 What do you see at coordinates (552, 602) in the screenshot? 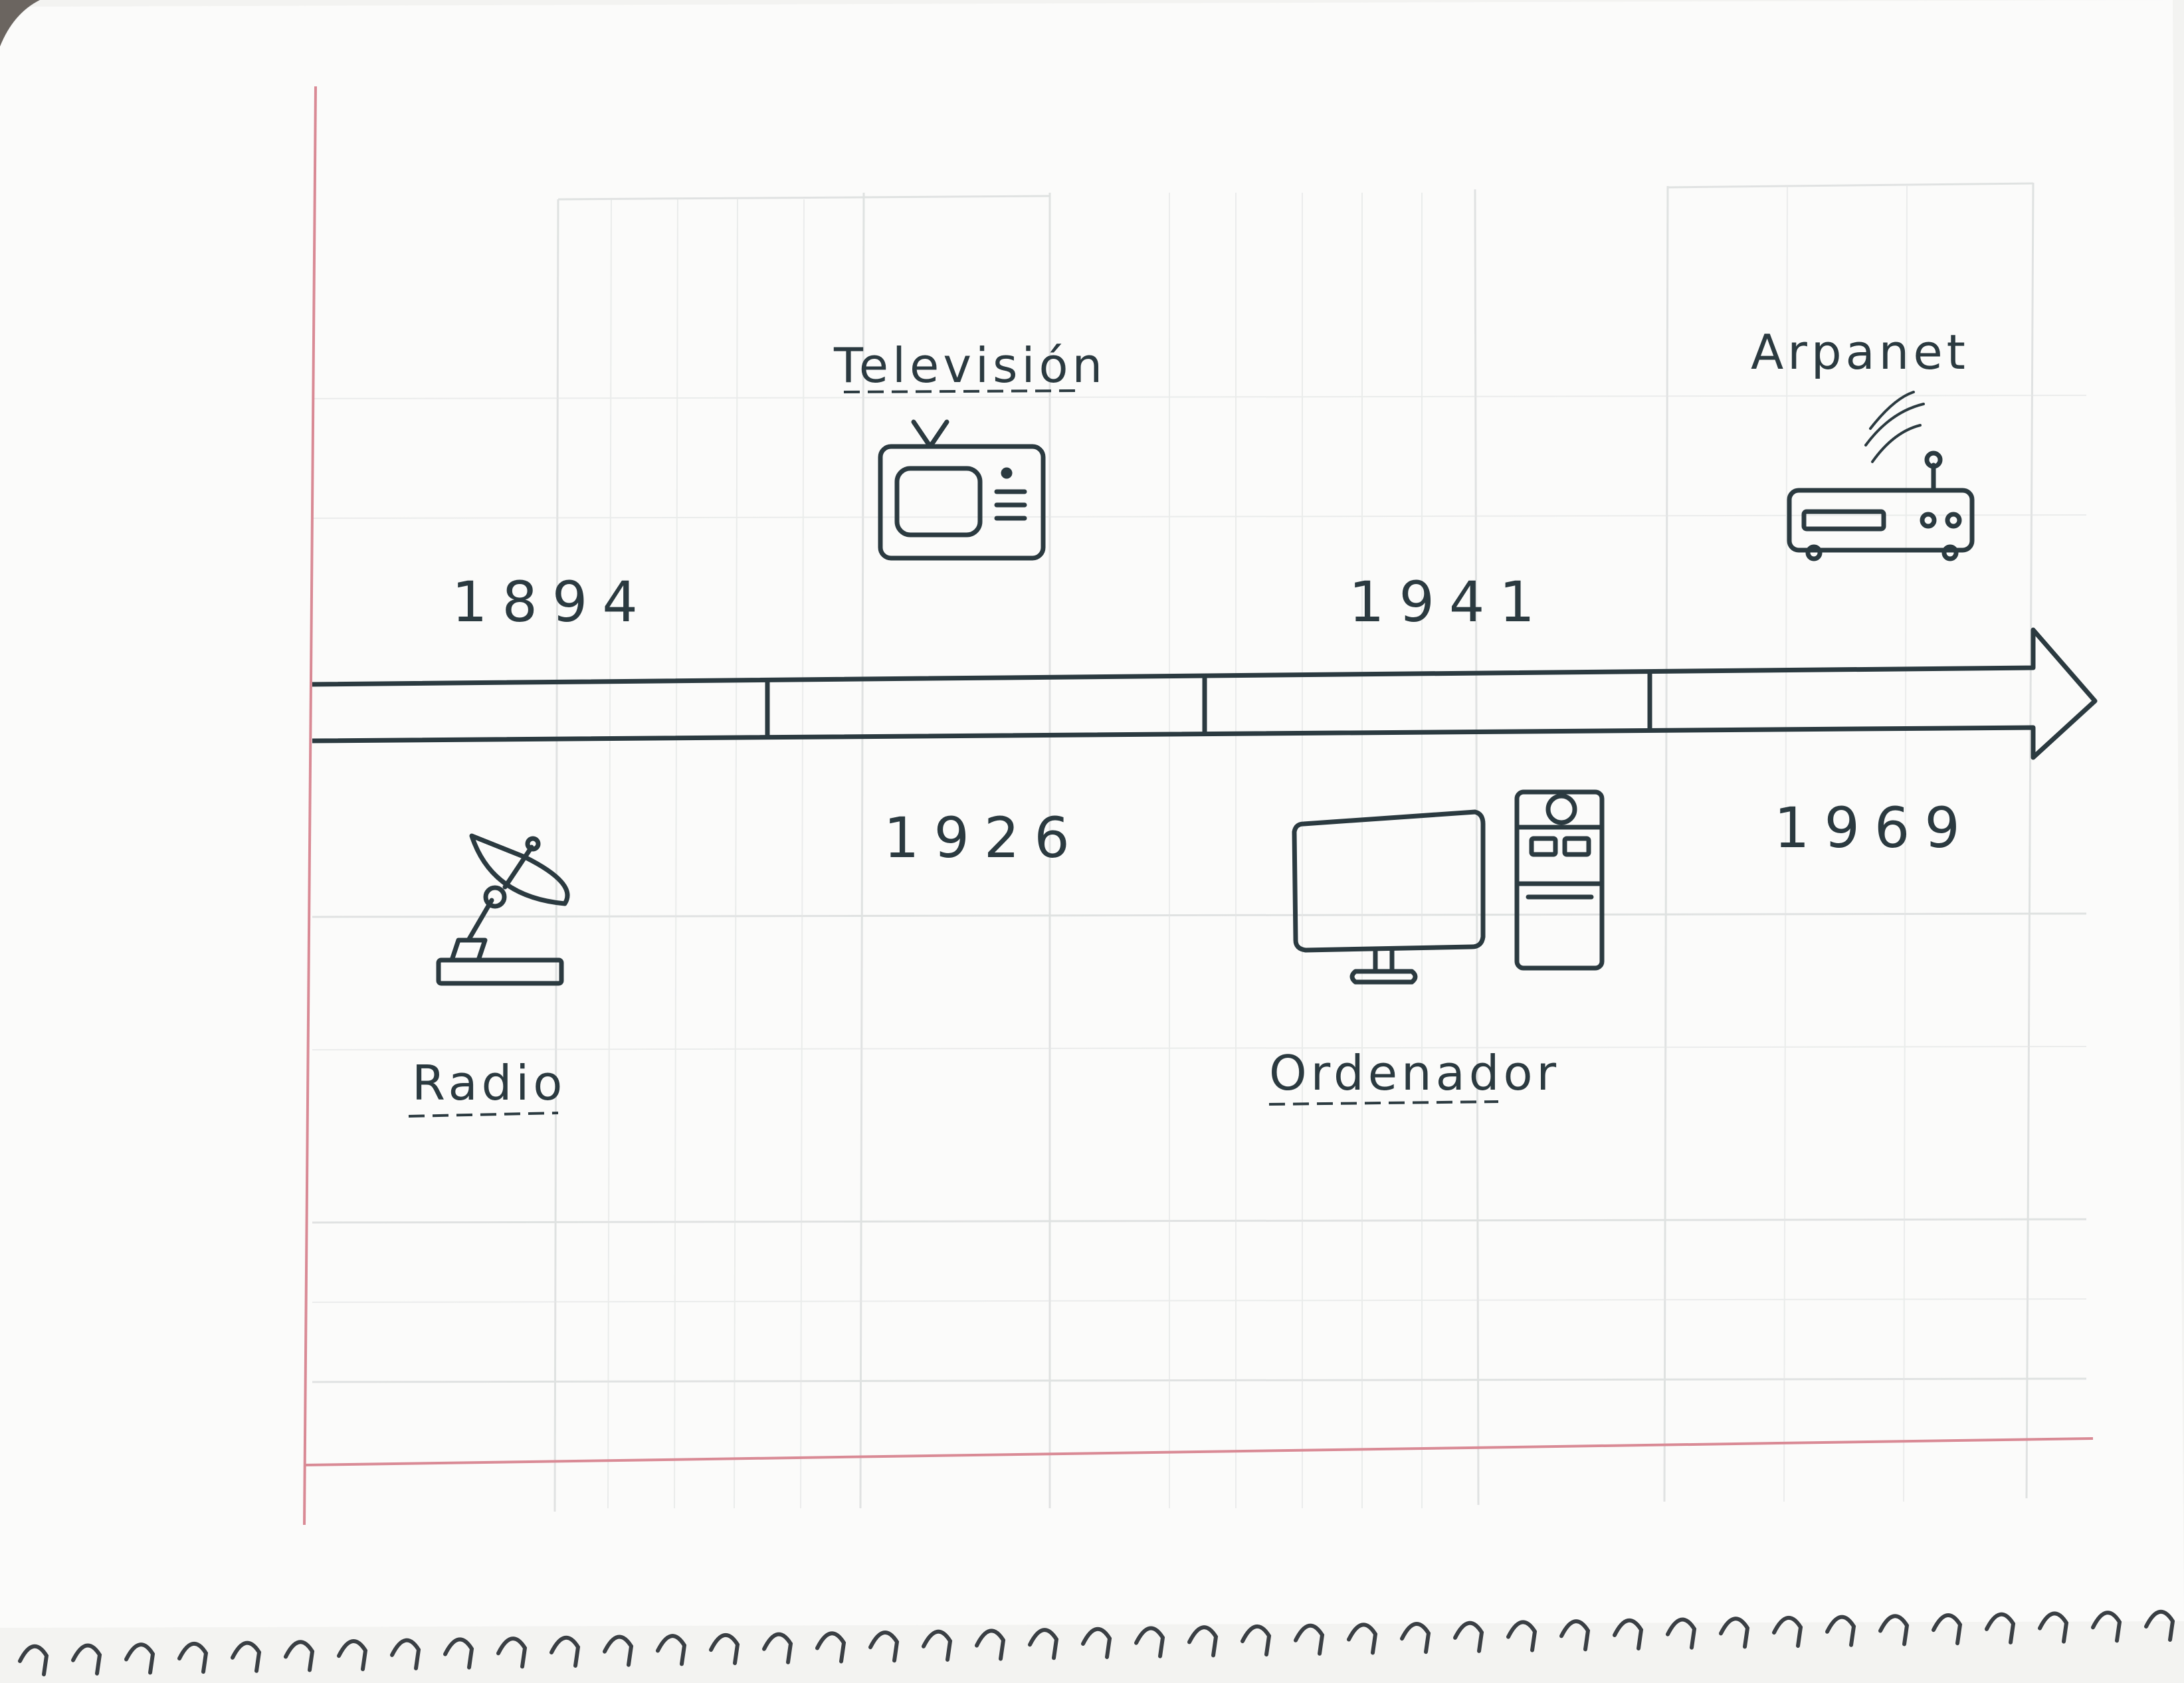
I see `year-1894: 1894` at bounding box center [552, 602].